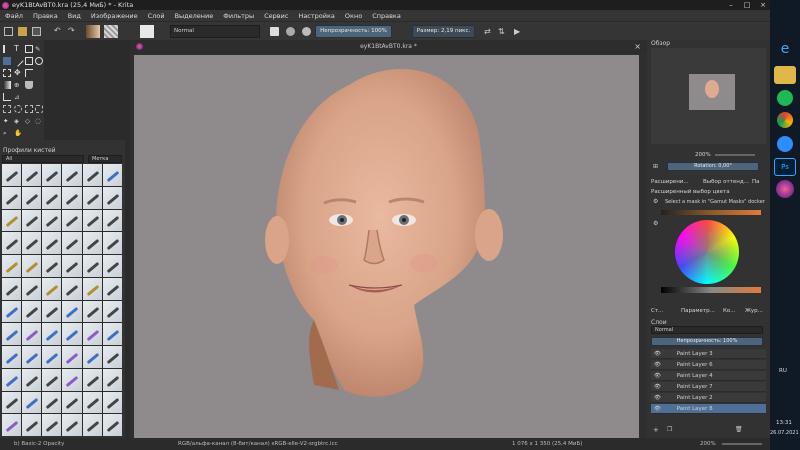 Image resolution: width=800 pixels, height=450 pixels. Describe the element at coordinates (274, 31) in the screenshot. I see `eraser-mode-icon` at that location.